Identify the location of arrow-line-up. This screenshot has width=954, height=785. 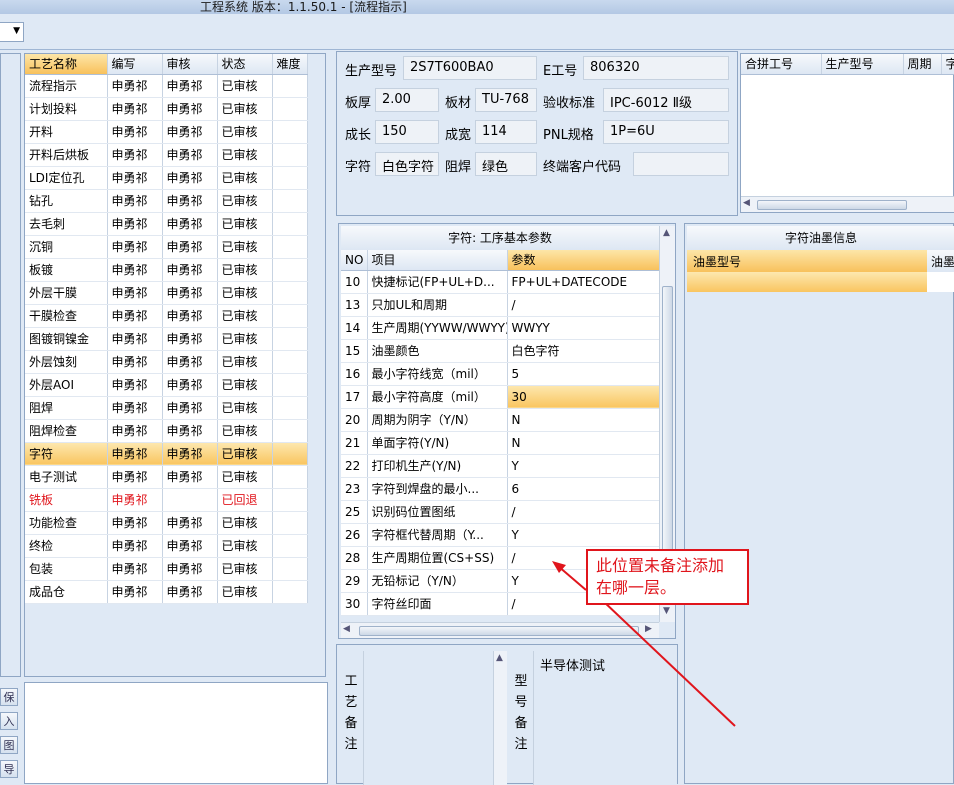
(572, 578).